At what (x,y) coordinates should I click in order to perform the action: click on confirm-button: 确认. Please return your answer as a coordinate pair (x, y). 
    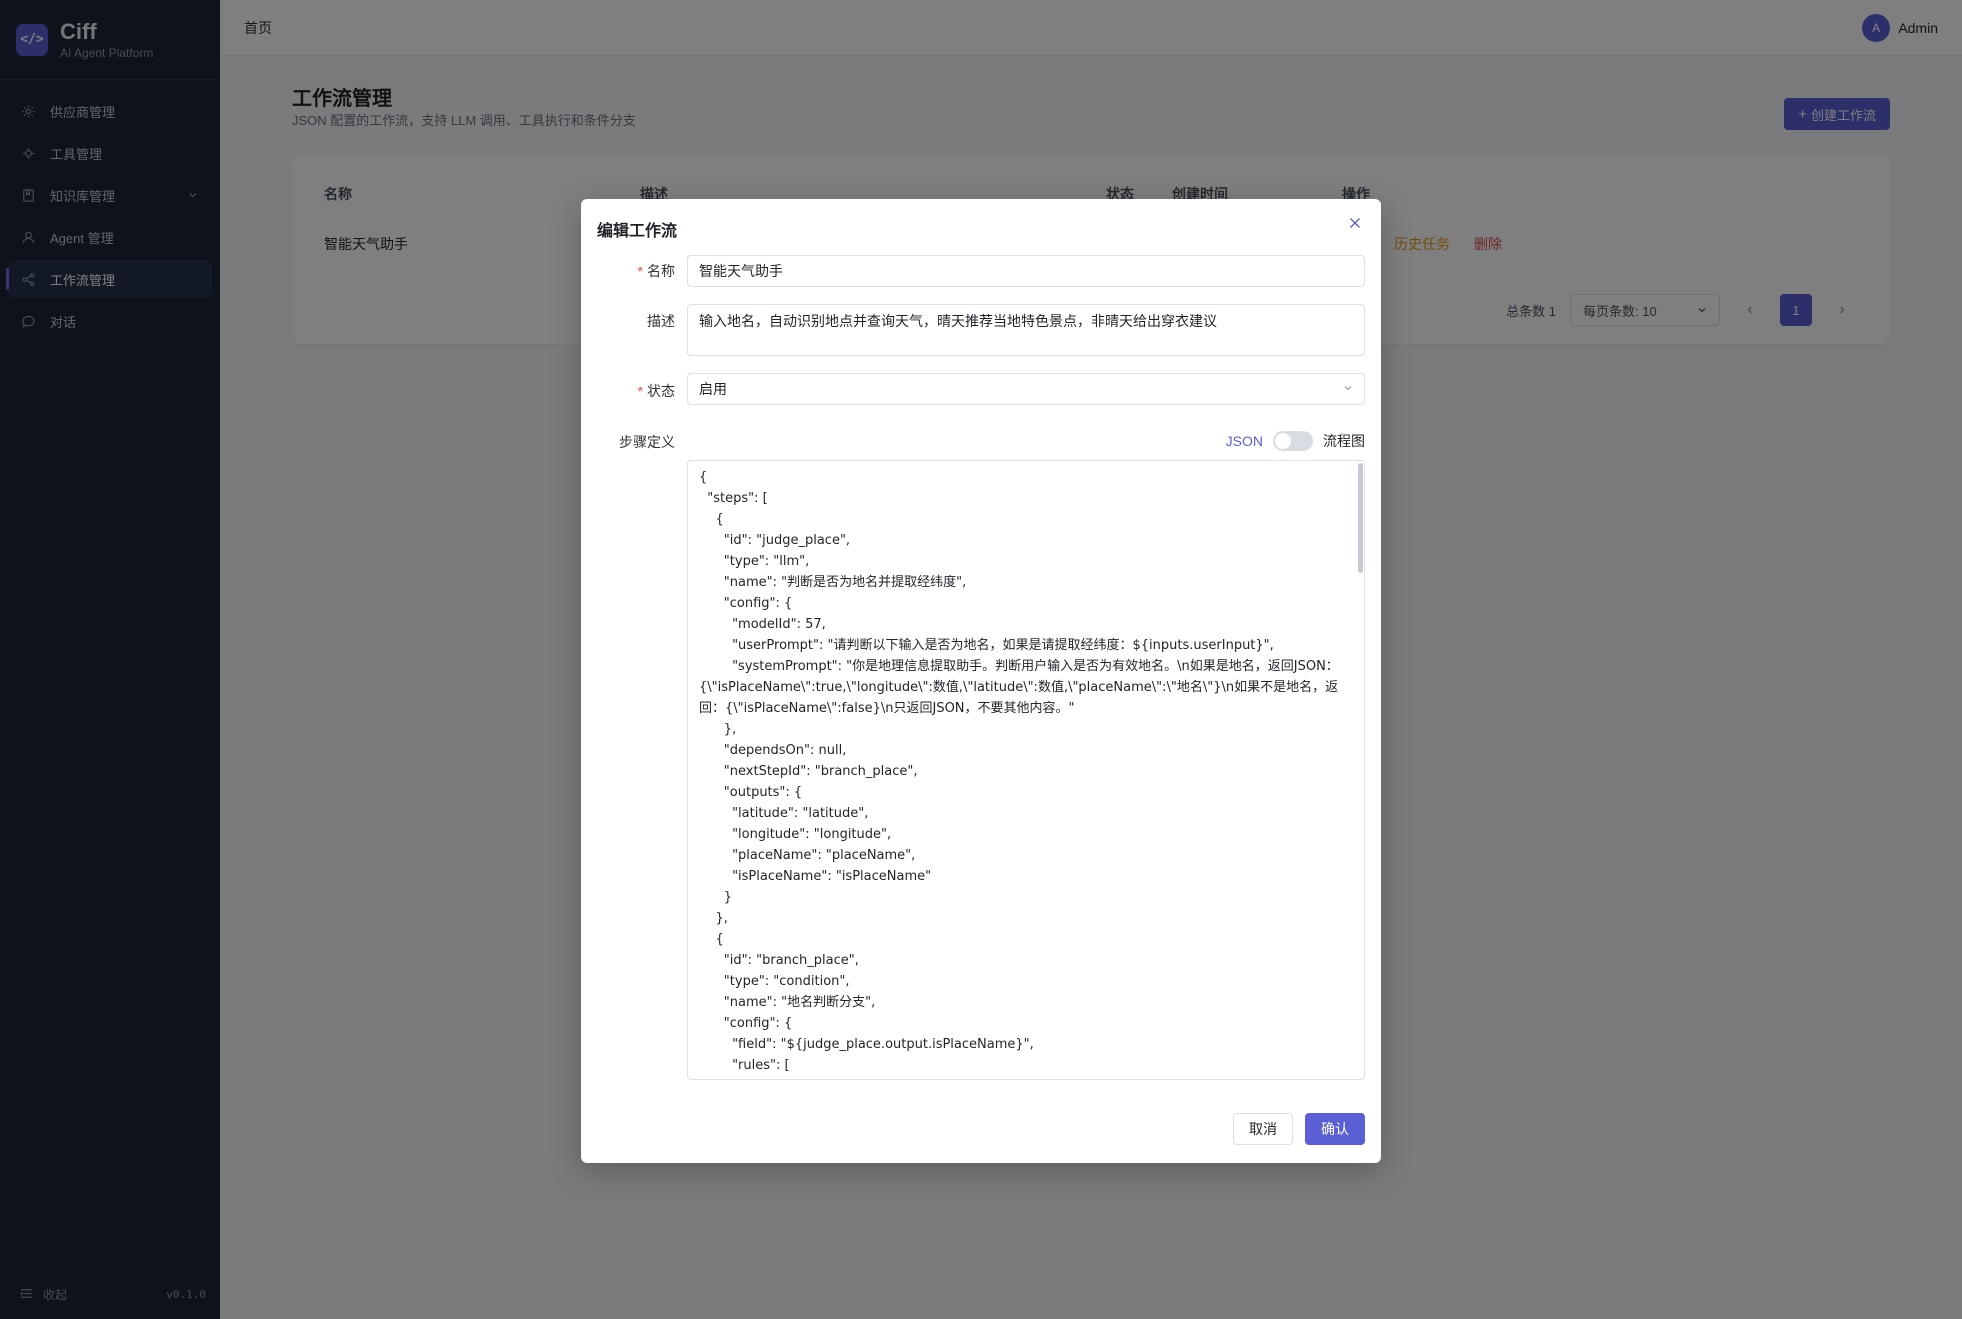
    Looking at the image, I should click on (1335, 1129).